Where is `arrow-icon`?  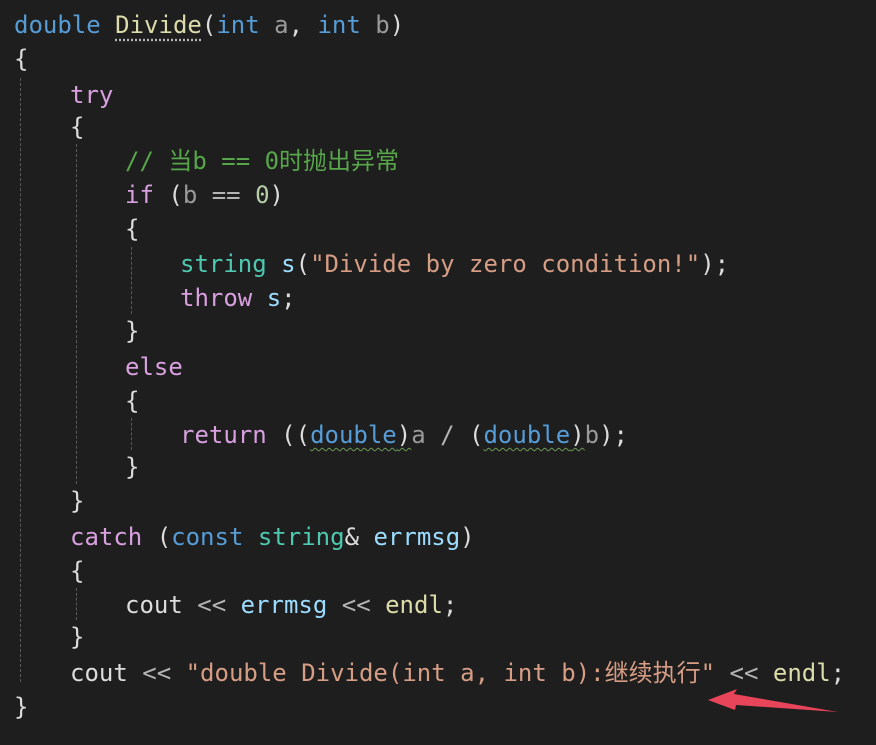 arrow-icon is located at coordinates (773, 700).